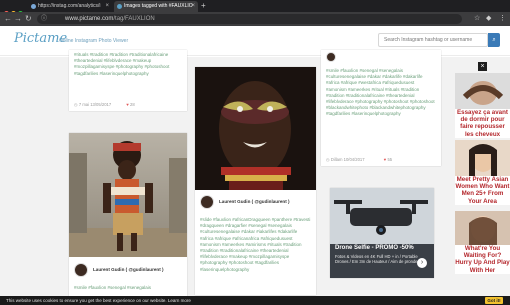  I want to click on browser-tab-analytics: https://instag.com/analytics/i ×, so click(70, 6).